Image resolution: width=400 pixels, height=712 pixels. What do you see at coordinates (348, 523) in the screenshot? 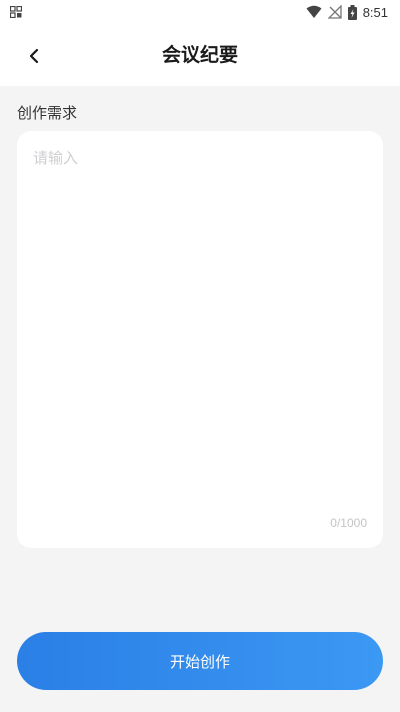
I see `char-count: 0/1000` at bounding box center [348, 523].